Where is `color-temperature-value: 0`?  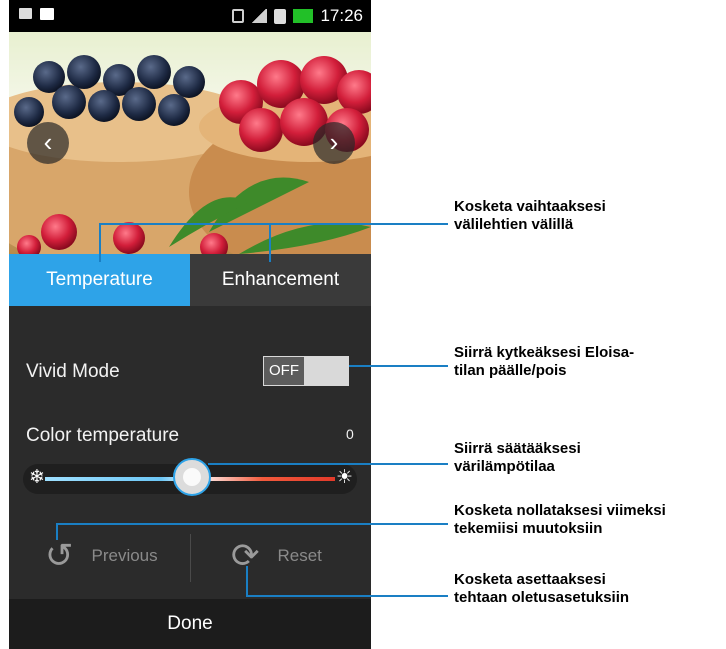
color-temperature-value: 0 is located at coordinates (350, 434).